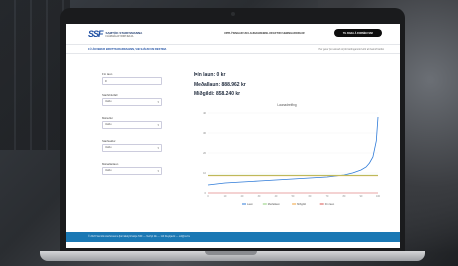  What do you see at coordinates (378, 196) in the screenshot?
I see `x-tick-label: 100` at bounding box center [378, 196].